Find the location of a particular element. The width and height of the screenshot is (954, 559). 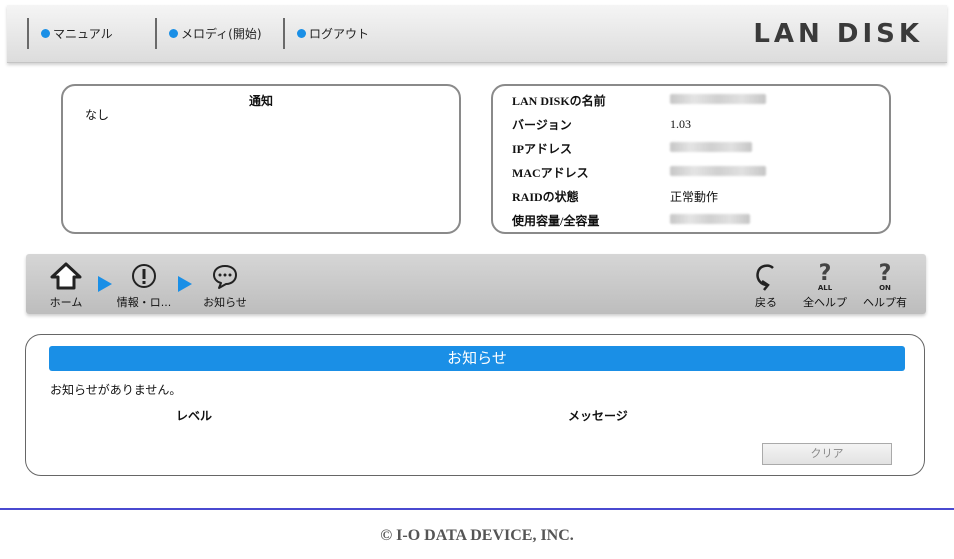

back-button: 戻る is located at coordinates (766, 285).